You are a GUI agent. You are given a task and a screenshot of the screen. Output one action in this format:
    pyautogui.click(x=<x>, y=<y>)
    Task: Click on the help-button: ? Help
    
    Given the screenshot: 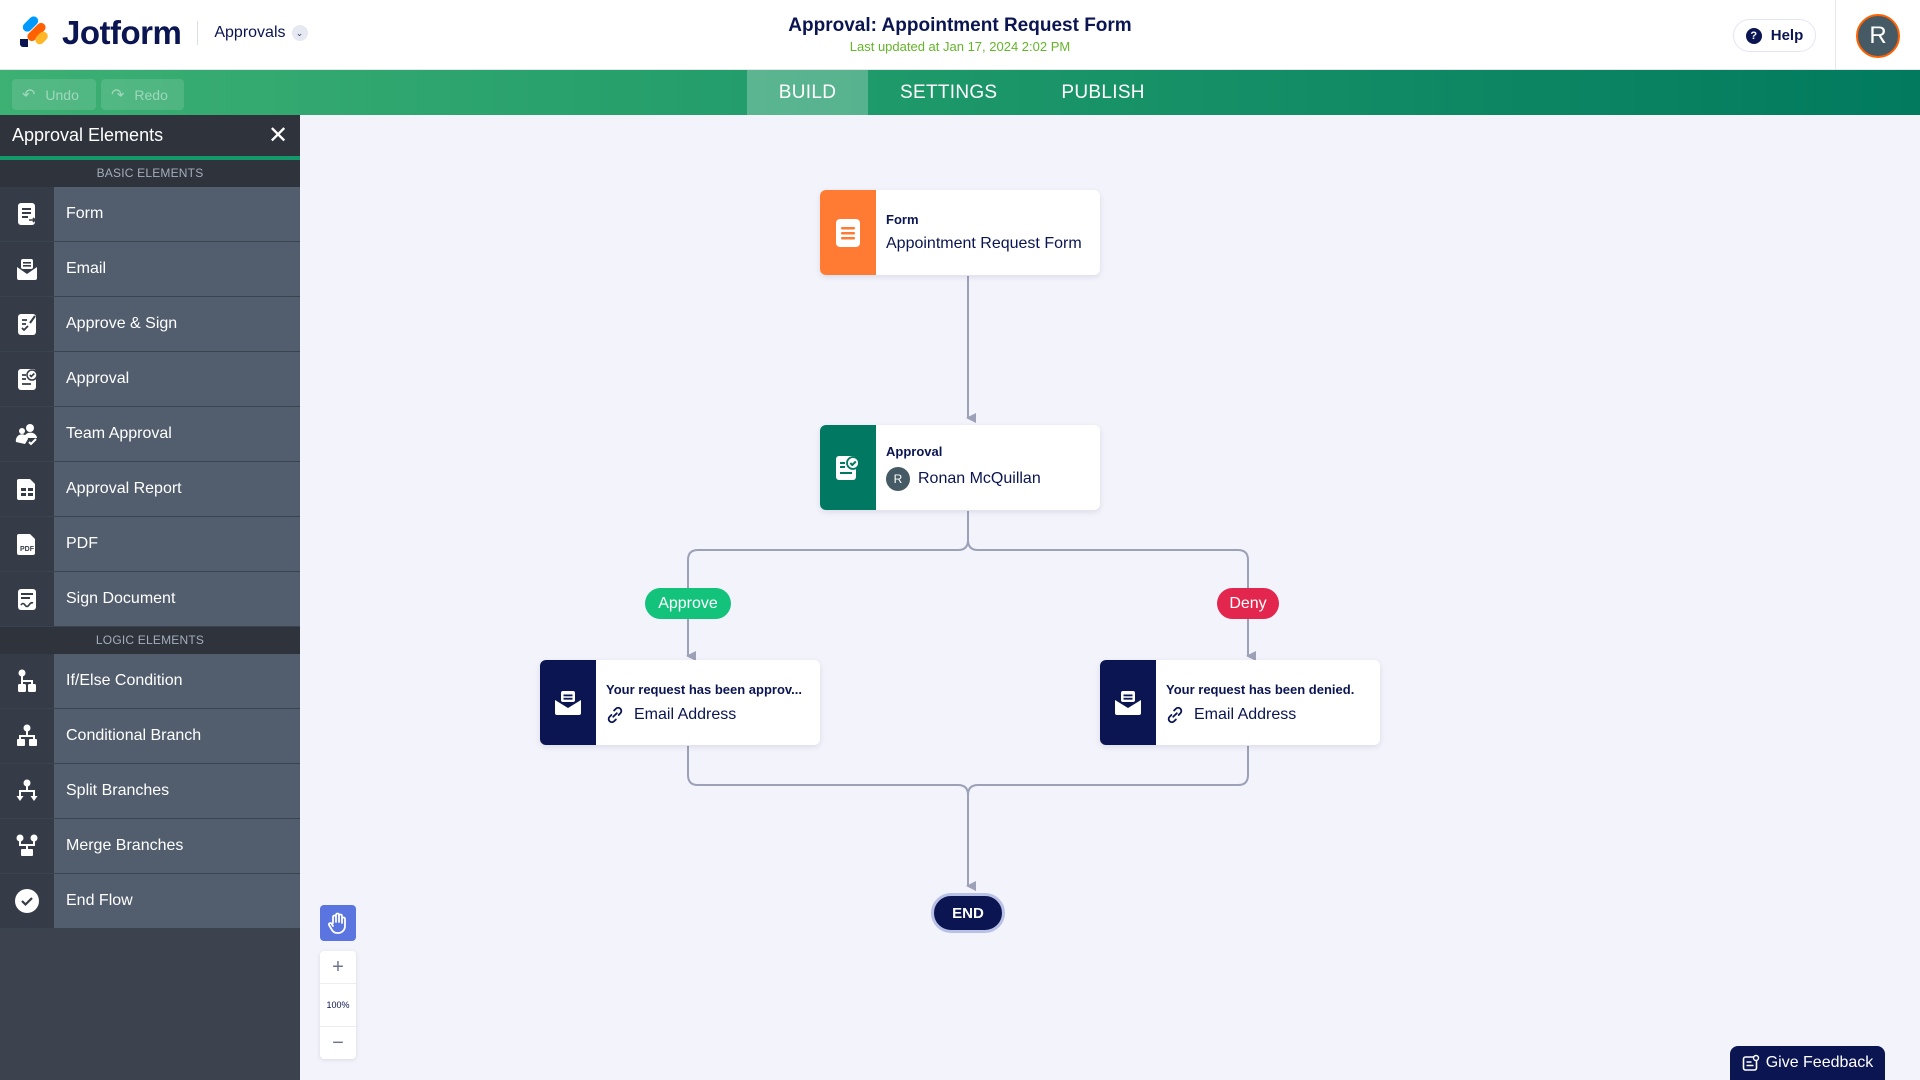 What is the action you would take?
    pyautogui.click(x=1774, y=35)
    